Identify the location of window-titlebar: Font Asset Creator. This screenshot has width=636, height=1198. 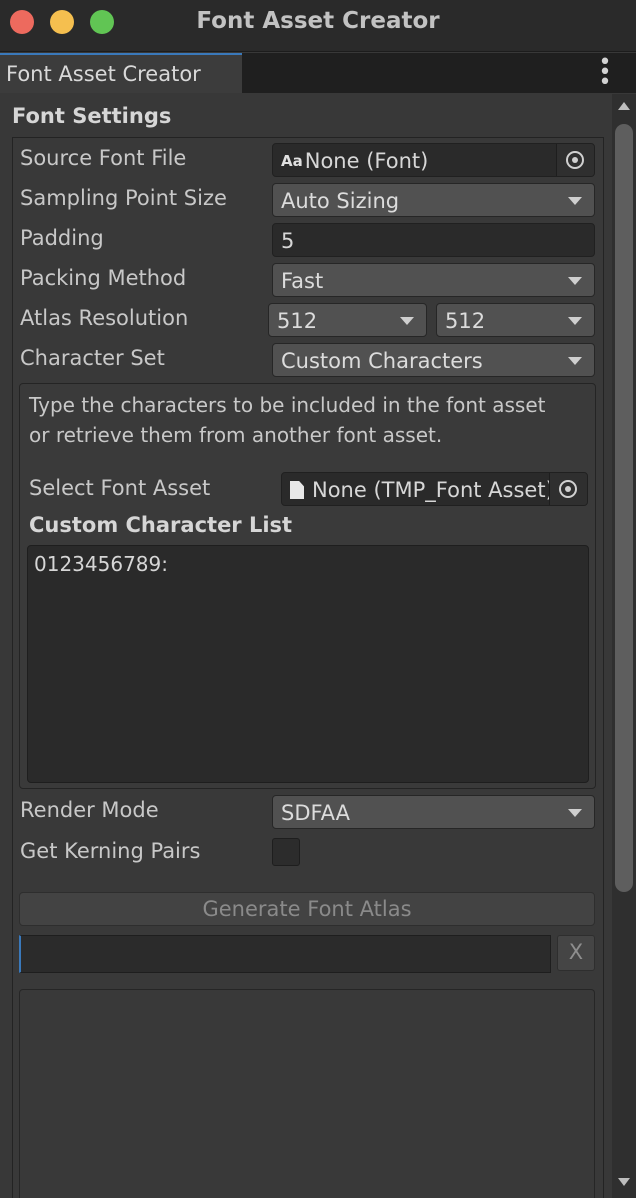
(318, 26).